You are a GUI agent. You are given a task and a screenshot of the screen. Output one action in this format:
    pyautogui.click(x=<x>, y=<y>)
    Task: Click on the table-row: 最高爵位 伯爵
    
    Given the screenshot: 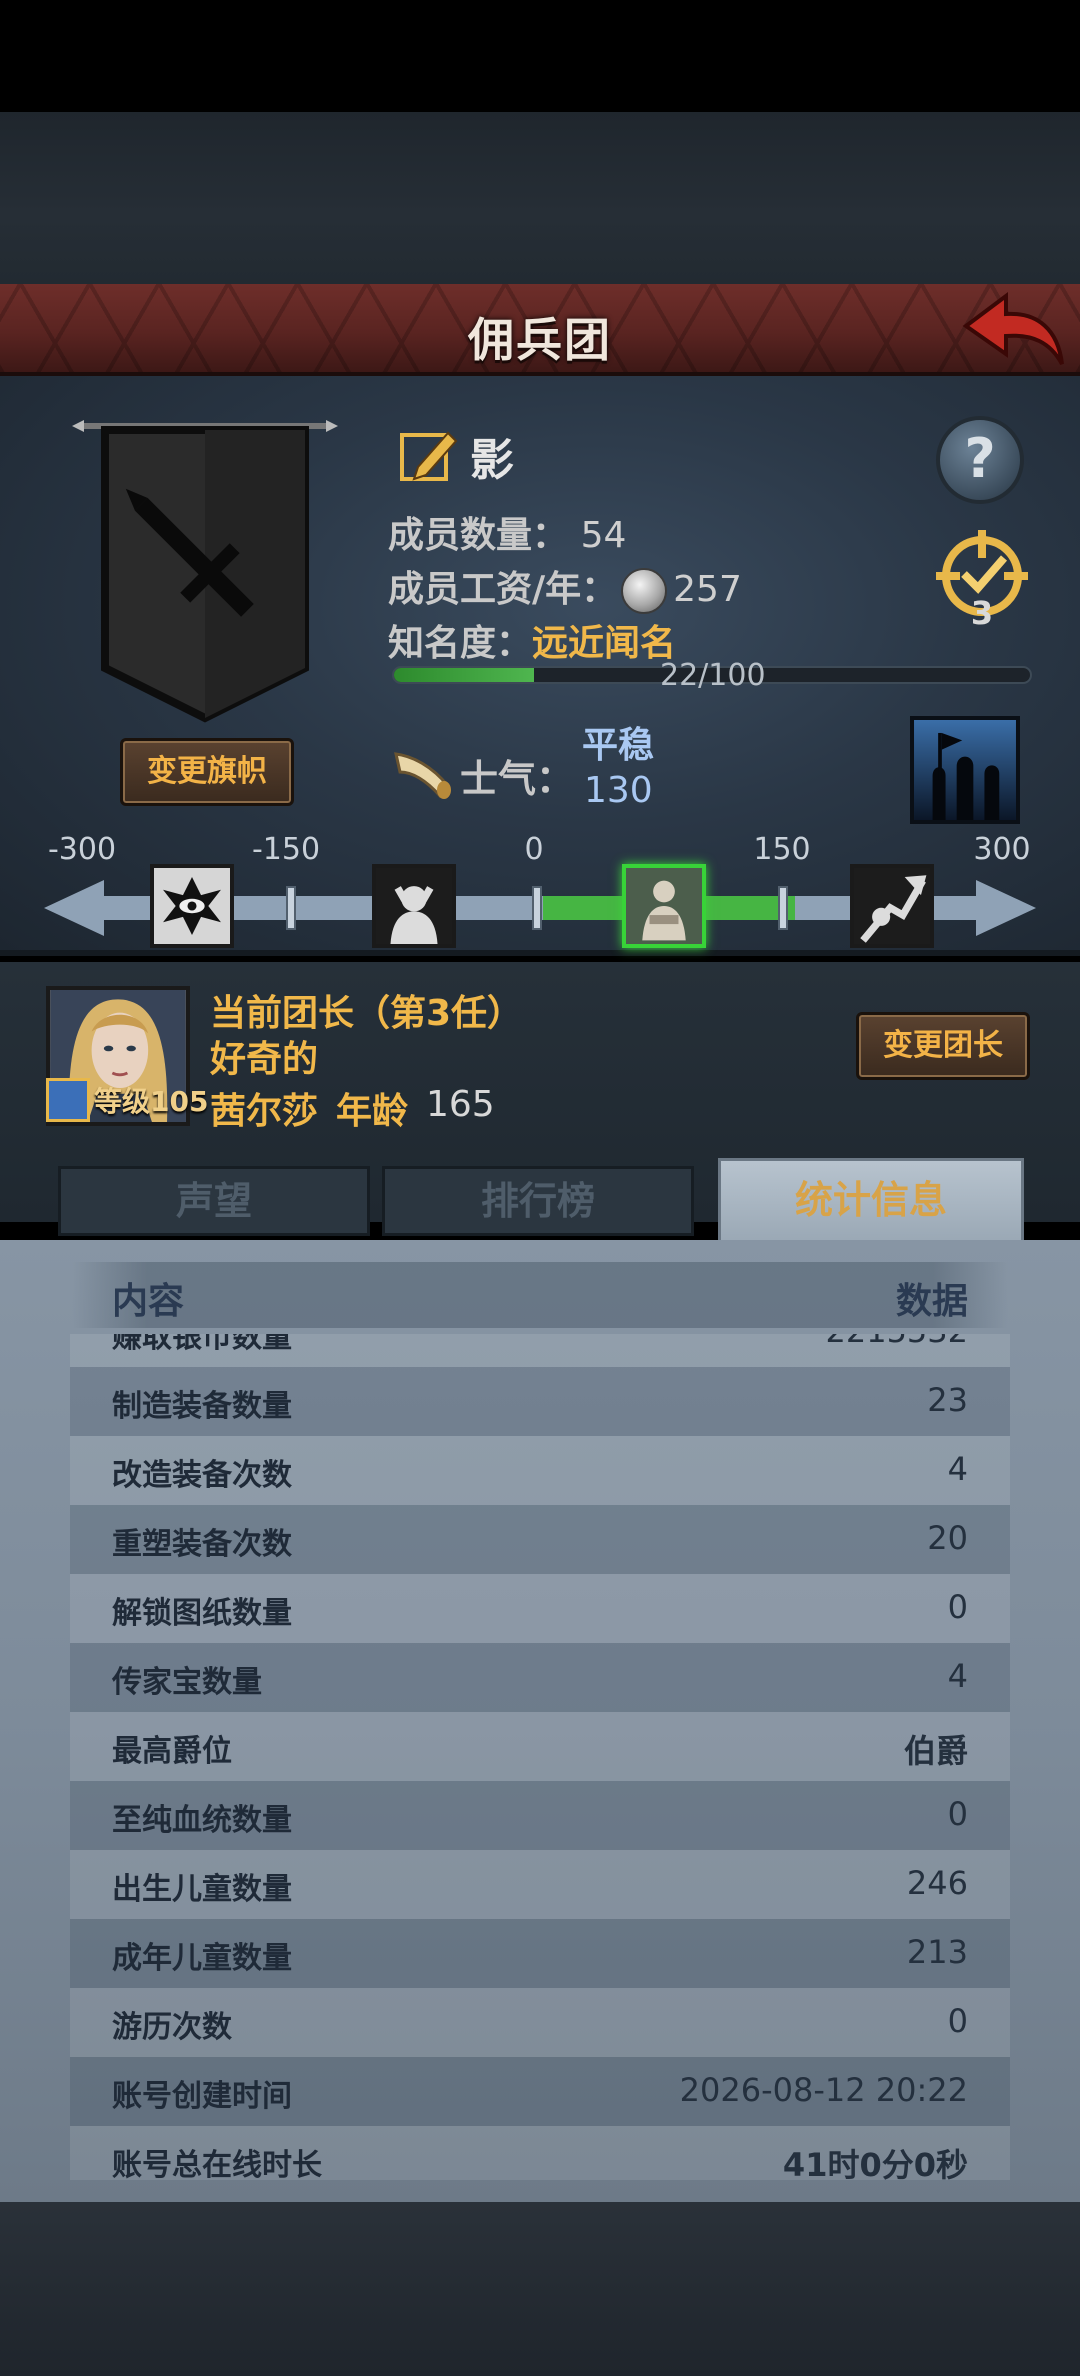 What is the action you would take?
    pyautogui.click(x=540, y=1746)
    